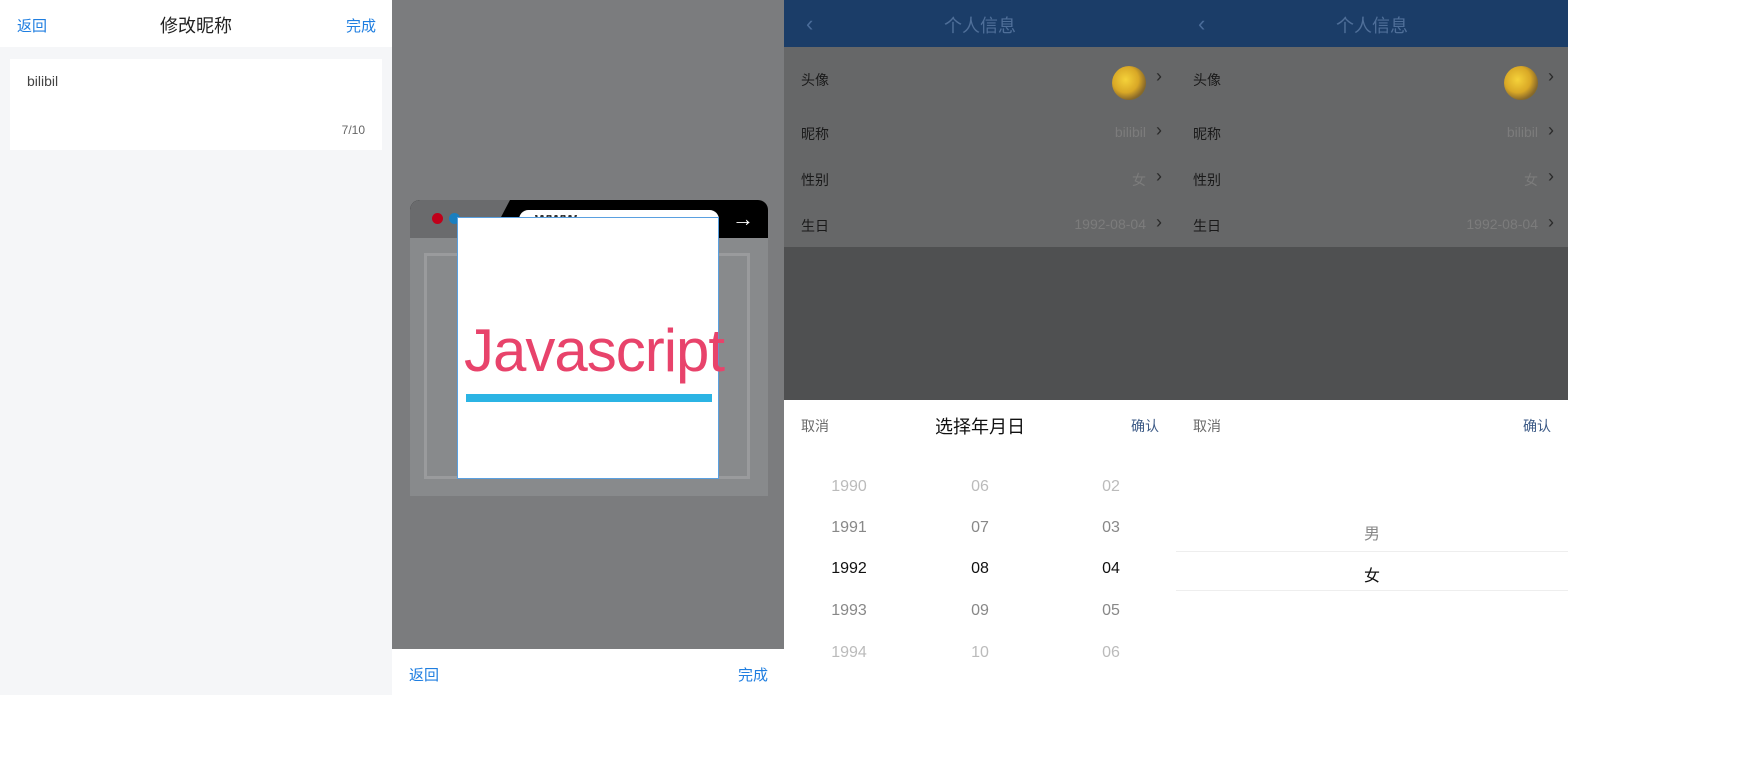 The image size is (1744, 774). What do you see at coordinates (1111, 653) in the screenshot?
I see `day-option: 06` at bounding box center [1111, 653].